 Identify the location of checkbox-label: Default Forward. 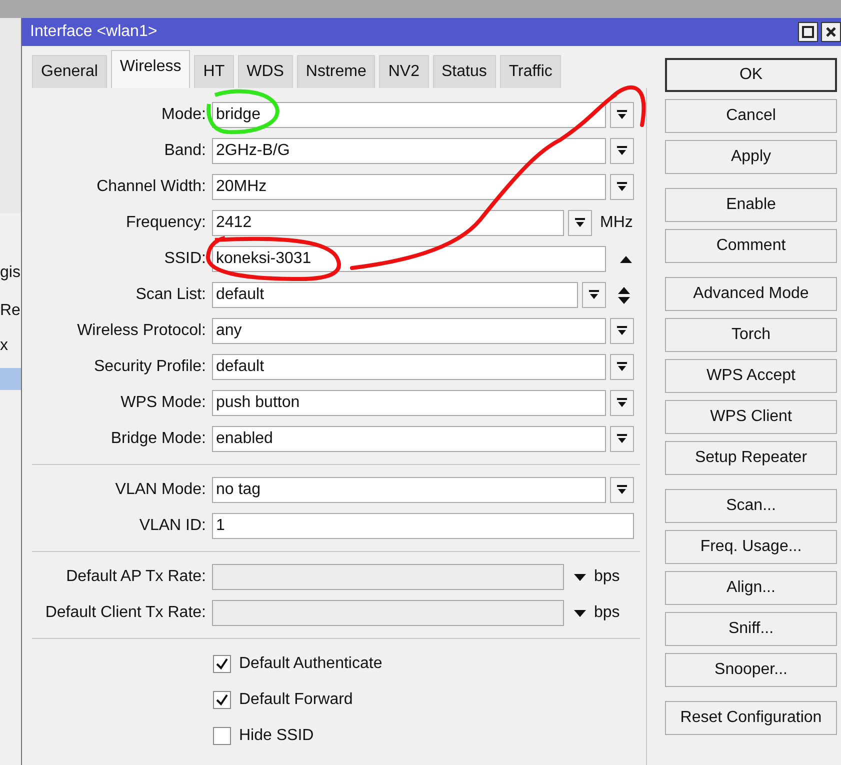
(296, 700).